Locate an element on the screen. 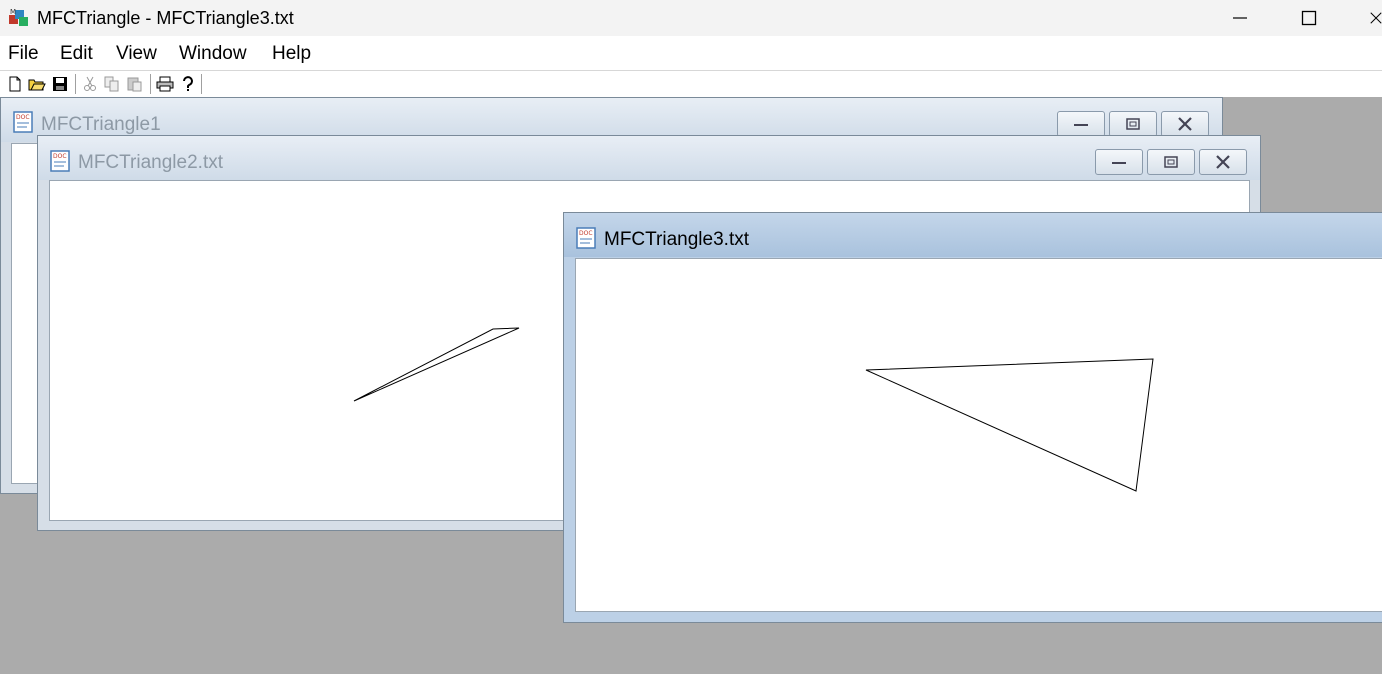  open-button is located at coordinates (37, 84).